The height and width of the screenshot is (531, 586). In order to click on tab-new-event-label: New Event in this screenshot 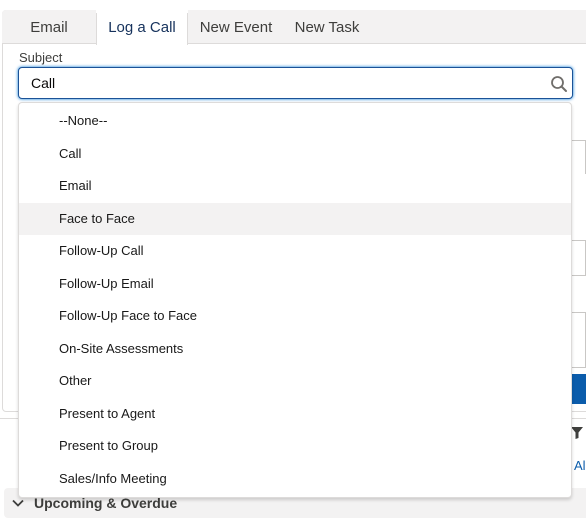, I will do `click(236, 27)`.